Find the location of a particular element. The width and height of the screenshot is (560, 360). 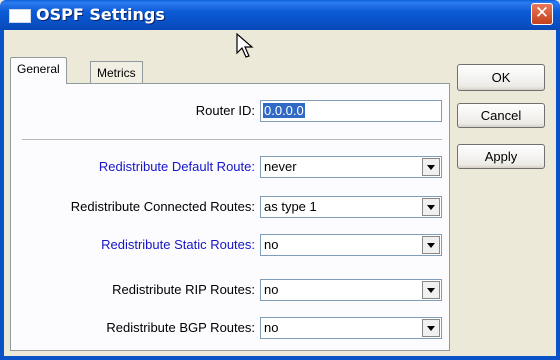

router-id-input: 0.0.0.0 is located at coordinates (351, 111).